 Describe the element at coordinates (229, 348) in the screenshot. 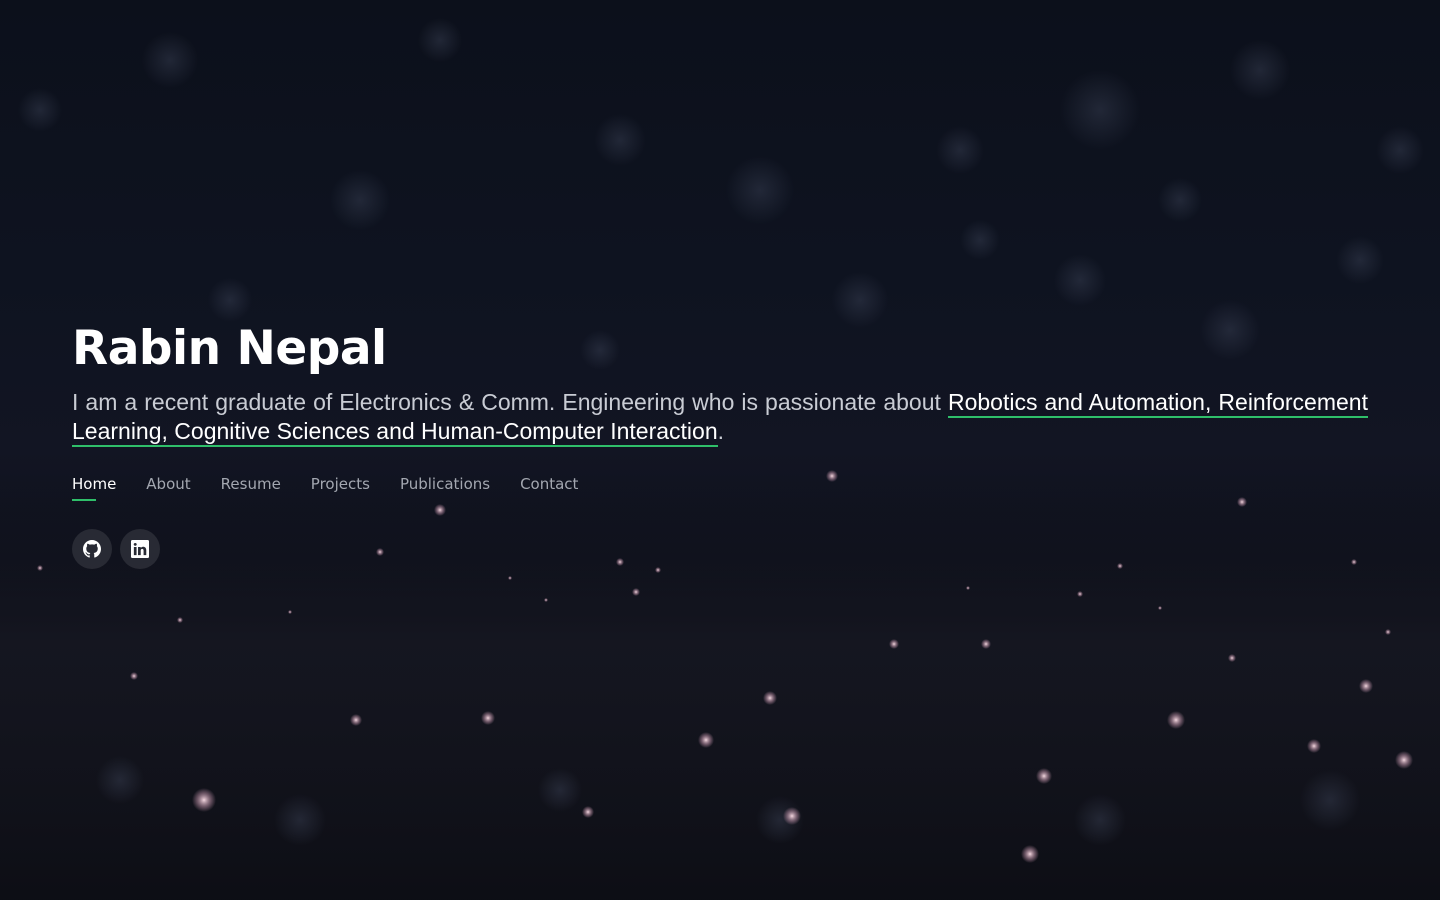

I see `page-title: Rabin Nepal` at that location.